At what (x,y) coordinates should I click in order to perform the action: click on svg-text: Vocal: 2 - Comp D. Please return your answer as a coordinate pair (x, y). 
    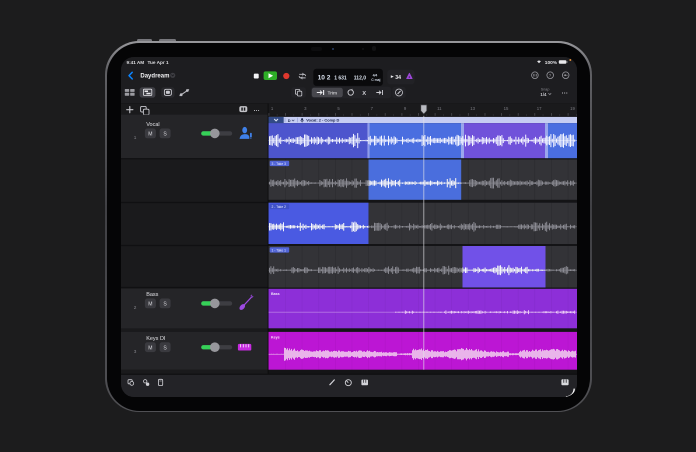
    Looking at the image, I should click on (322, 119).